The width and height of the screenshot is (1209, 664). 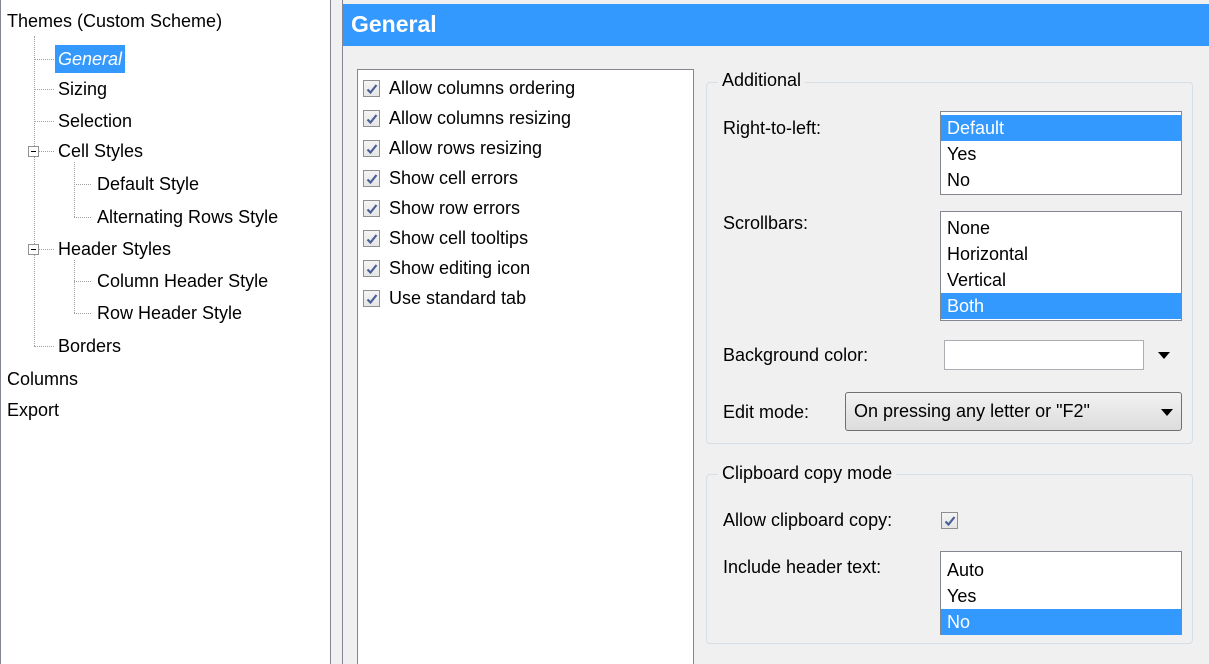 I want to click on tree-item-sizing: Sizing, so click(x=82, y=89).